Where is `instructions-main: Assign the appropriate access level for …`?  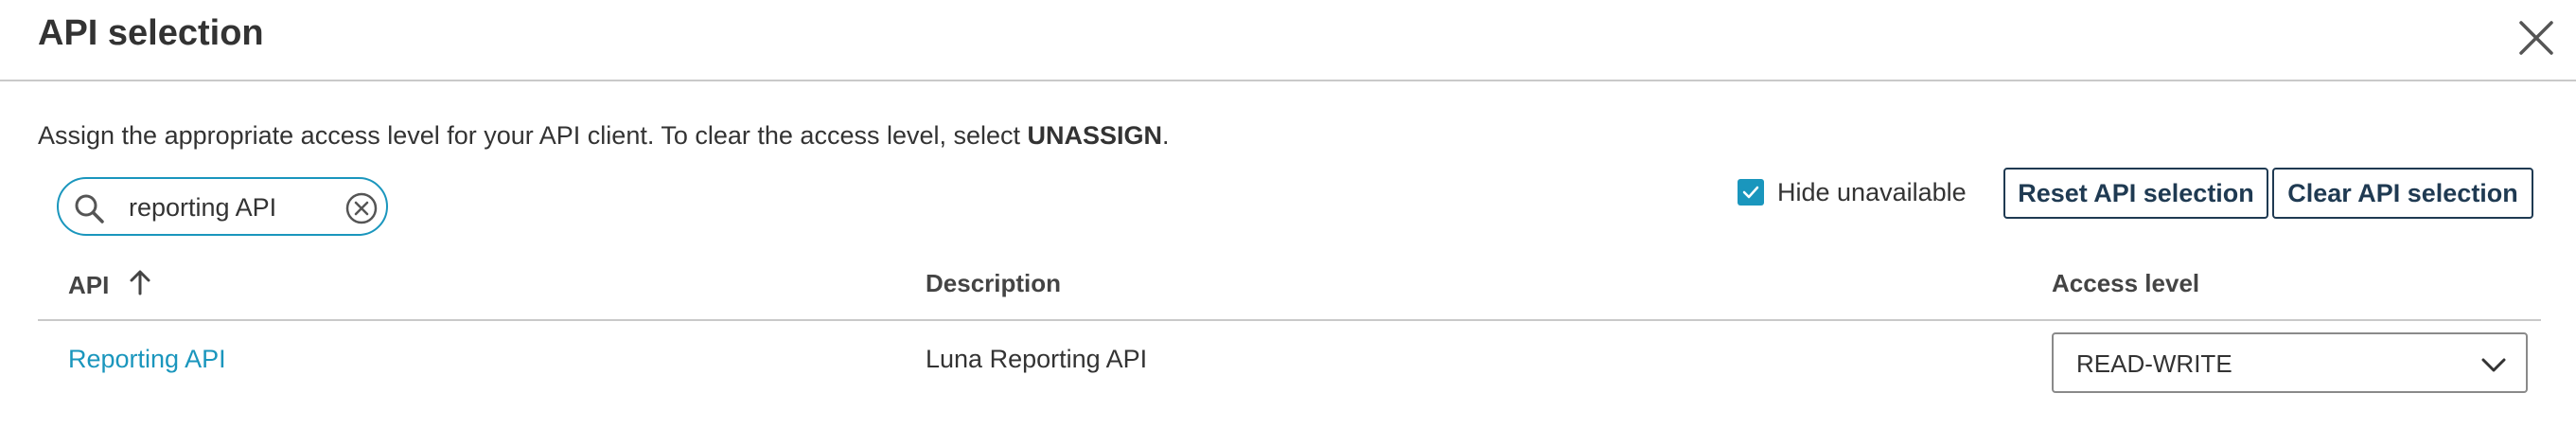
instructions-main: Assign the appropriate access level for … is located at coordinates (533, 135).